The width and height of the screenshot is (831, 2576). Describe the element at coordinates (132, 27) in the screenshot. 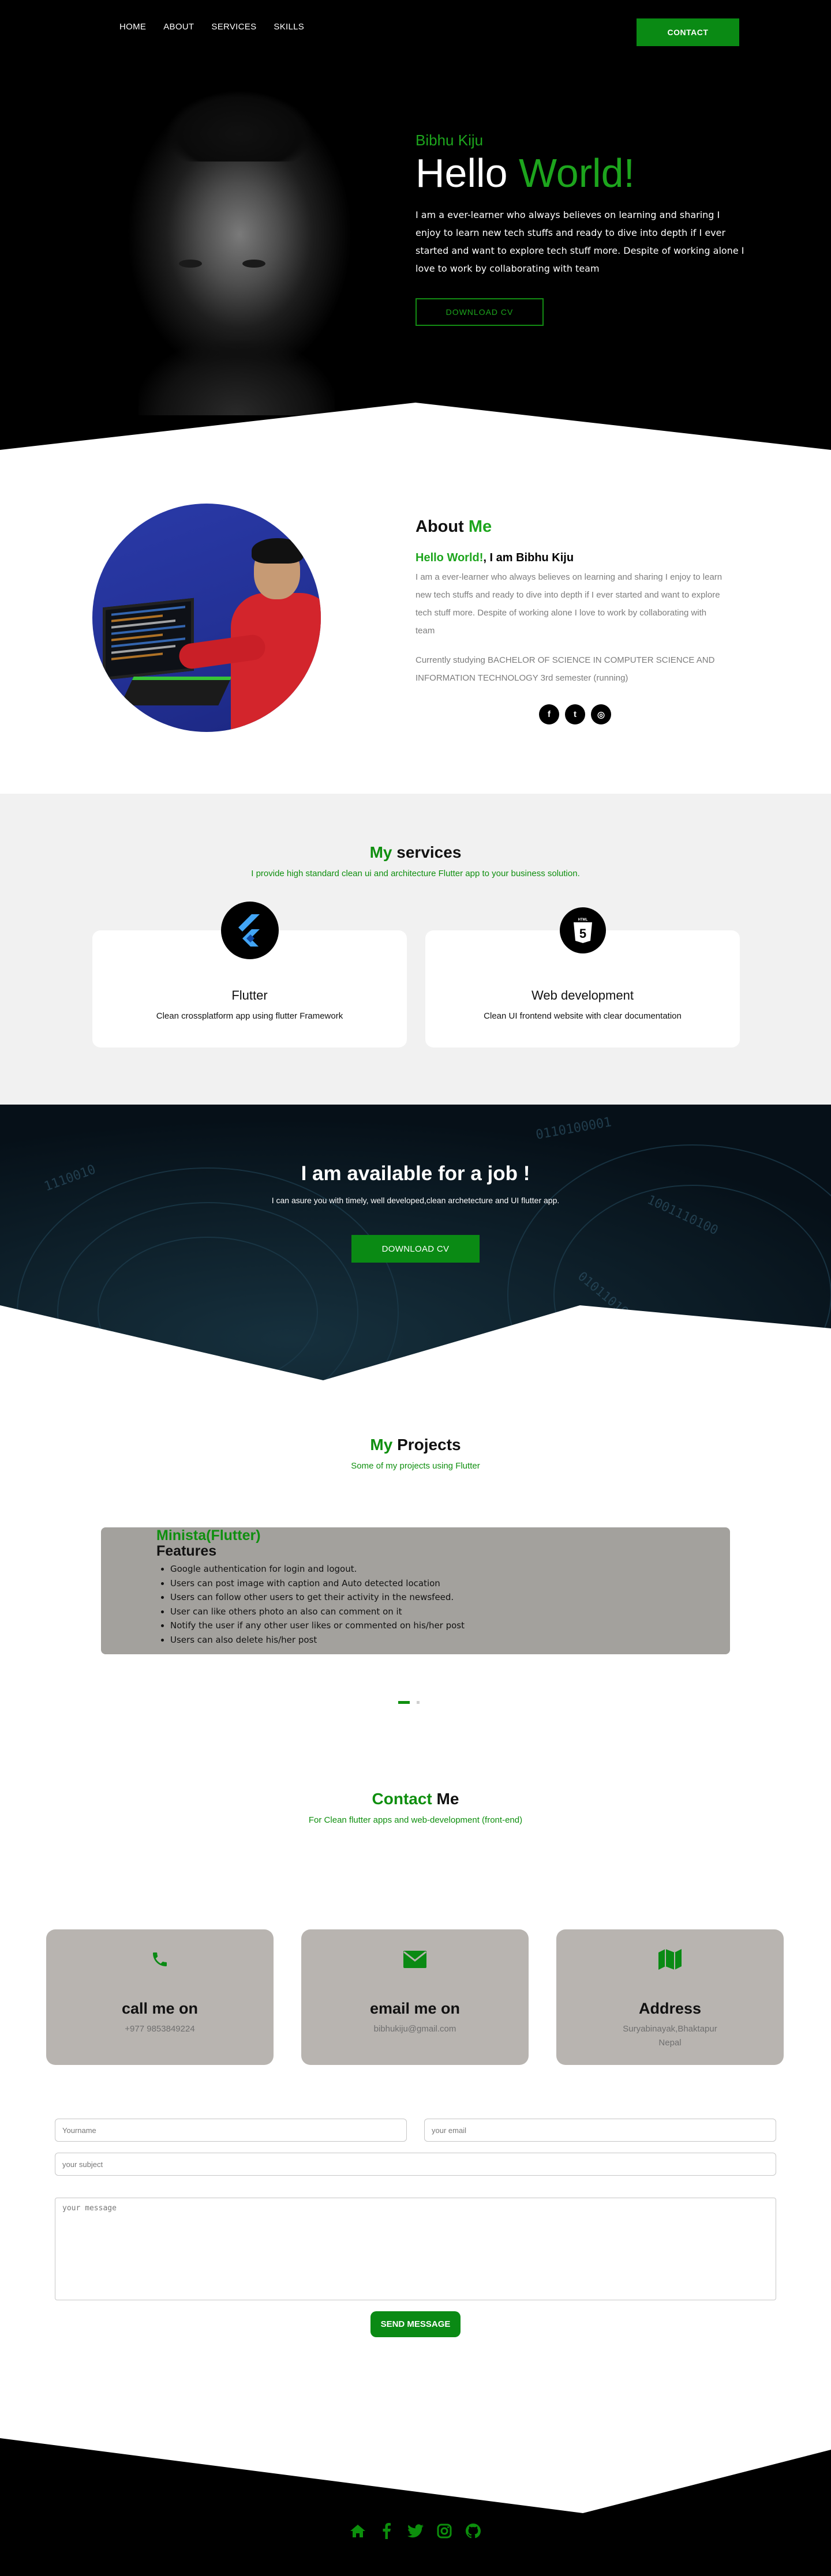

I see `nav-home: HOME` at that location.